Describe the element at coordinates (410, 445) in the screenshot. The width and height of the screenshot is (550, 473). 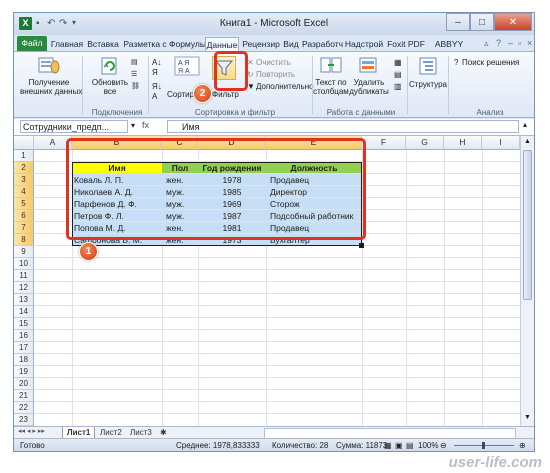
I see `page-break-view-icon: ▤` at that location.